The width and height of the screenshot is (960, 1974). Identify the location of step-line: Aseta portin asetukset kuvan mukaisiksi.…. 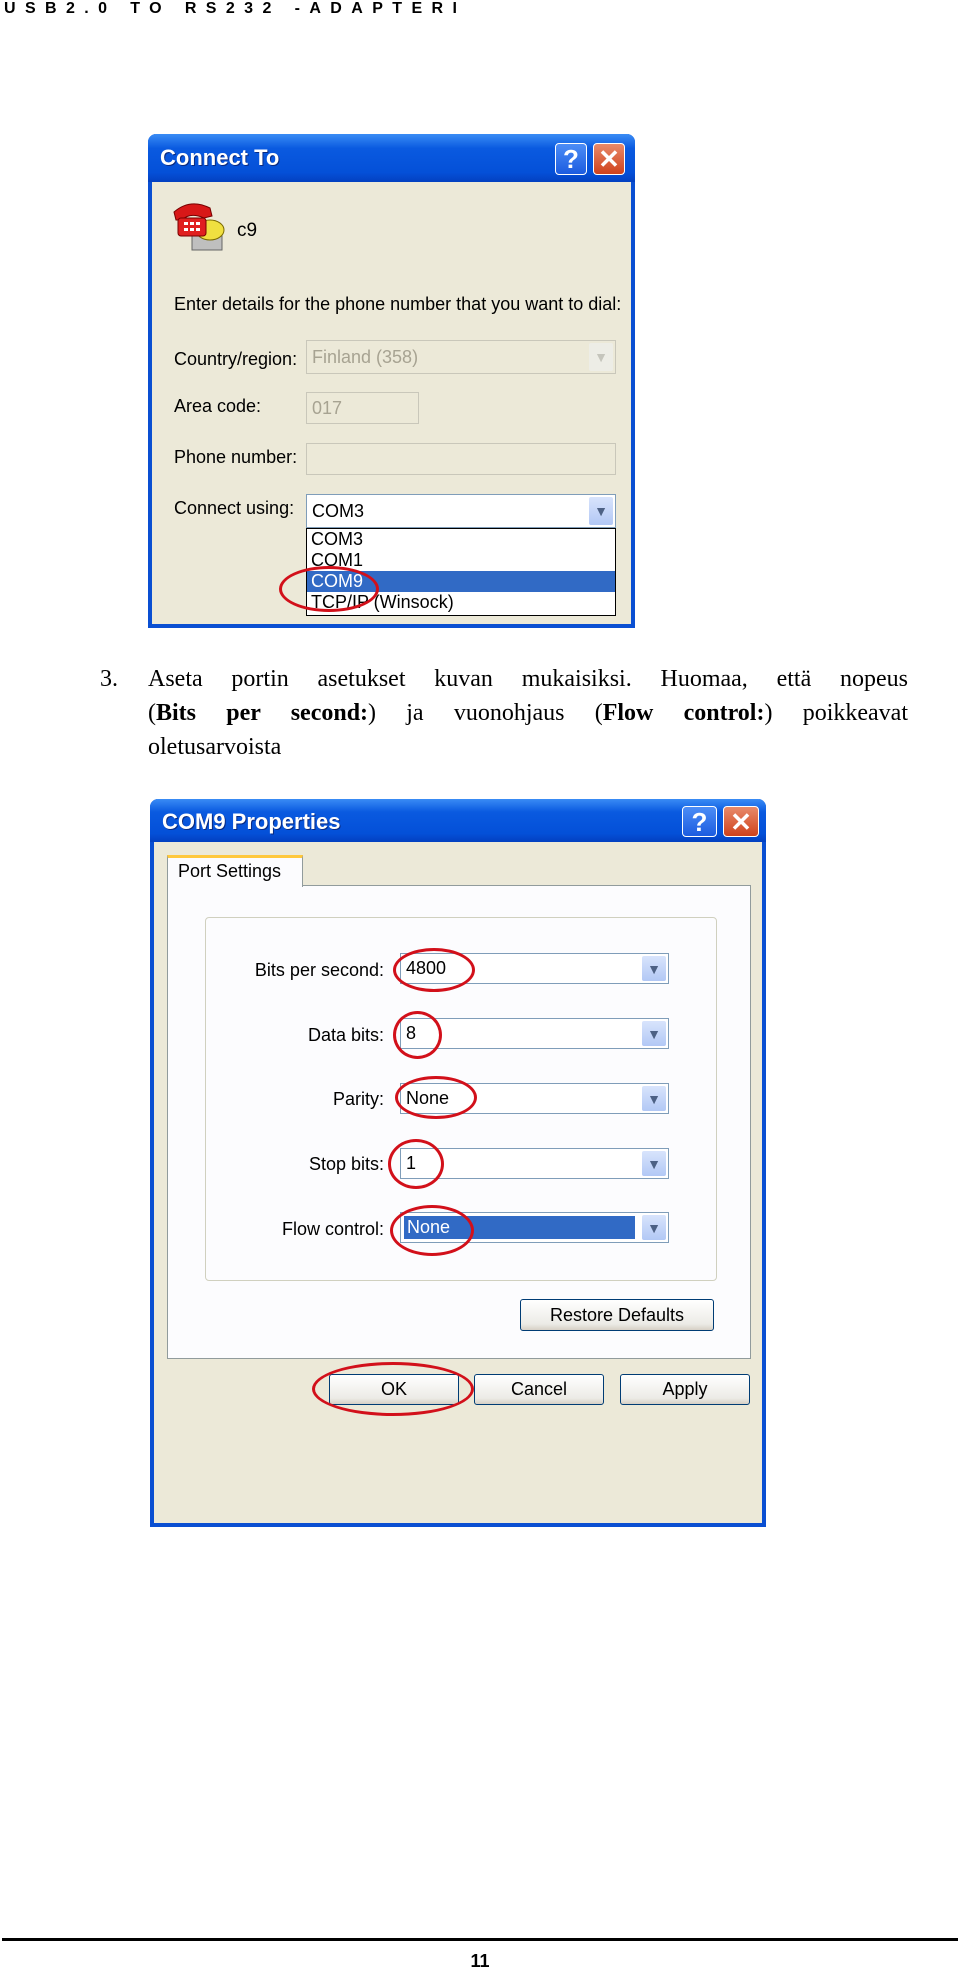
(528, 679).